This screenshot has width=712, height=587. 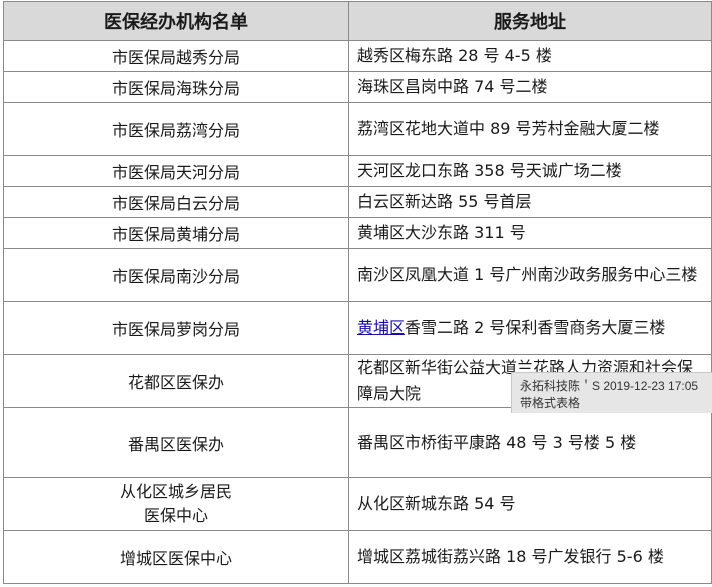 I want to click on table-row: 番禺区医保办 番禺区市桥街平康路 48 号 3 号楼 5 楼, so click(x=357, y=442).